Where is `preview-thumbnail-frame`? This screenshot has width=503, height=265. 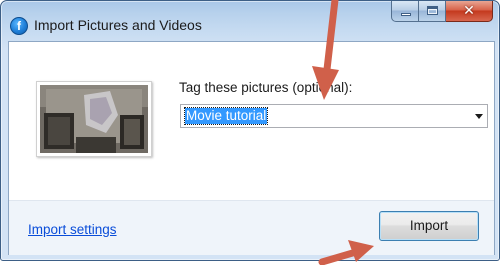
preview-thumbnail-frame is located at coordinates (94, 119).